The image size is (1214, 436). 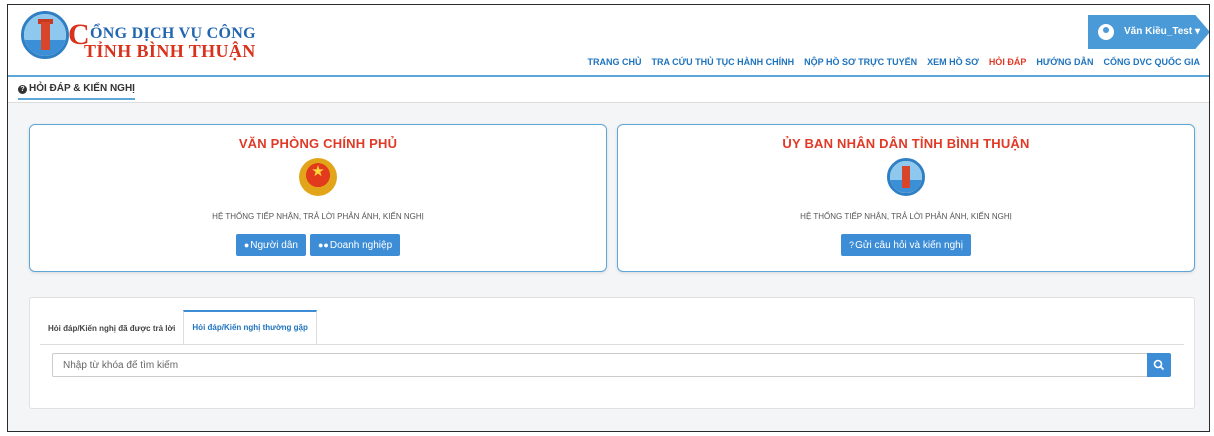 I want to click on province-emblem-icon, so click(x=906, y=177).